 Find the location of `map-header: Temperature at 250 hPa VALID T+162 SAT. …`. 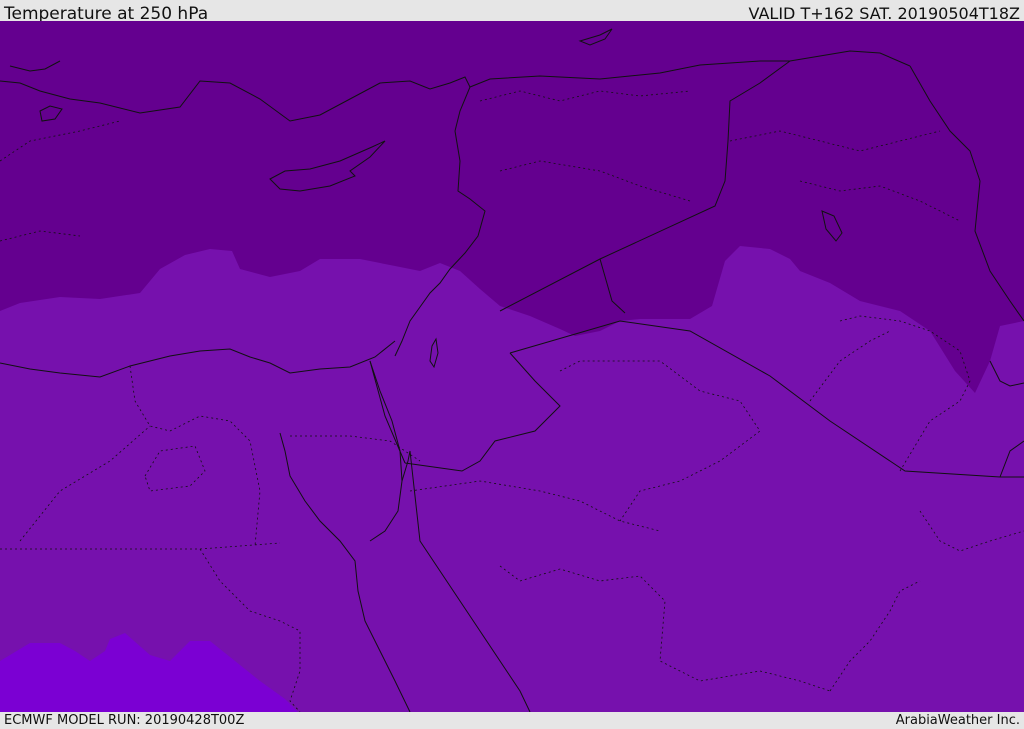

map-header: Temperature at 250 hPa VALID T+162 SAT. … is located at coordinates (512, 12).